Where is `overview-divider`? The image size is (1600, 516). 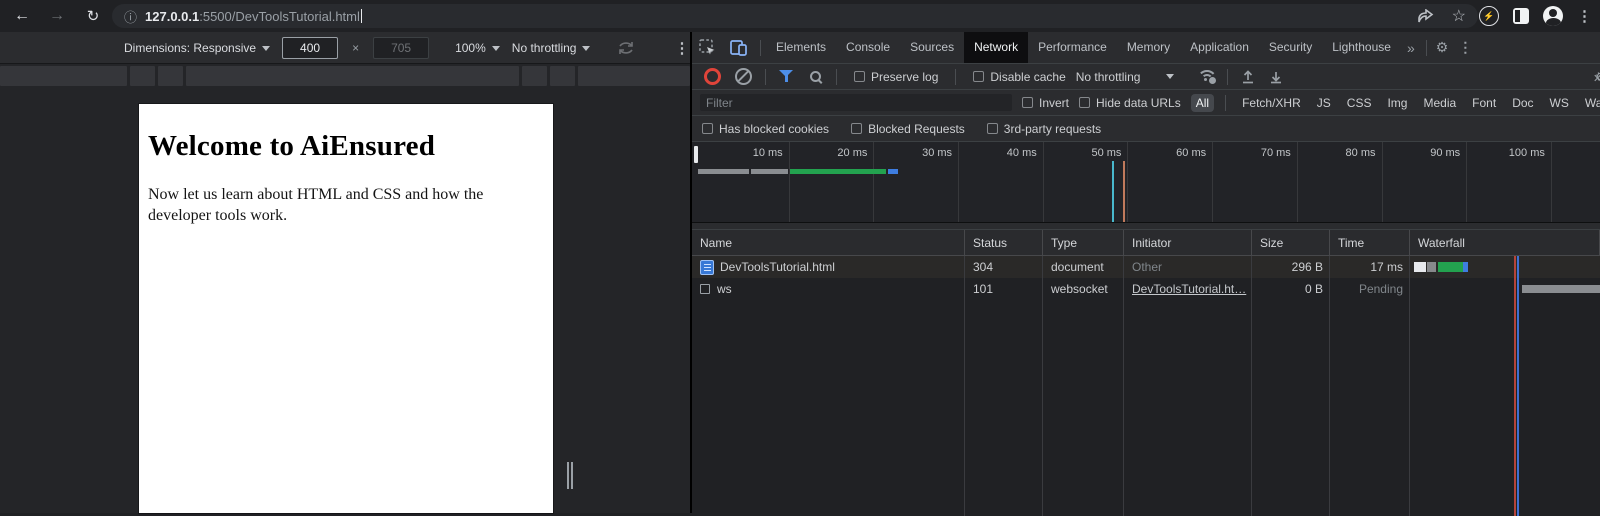 overview-divider is located at coordinates (1146, 226).